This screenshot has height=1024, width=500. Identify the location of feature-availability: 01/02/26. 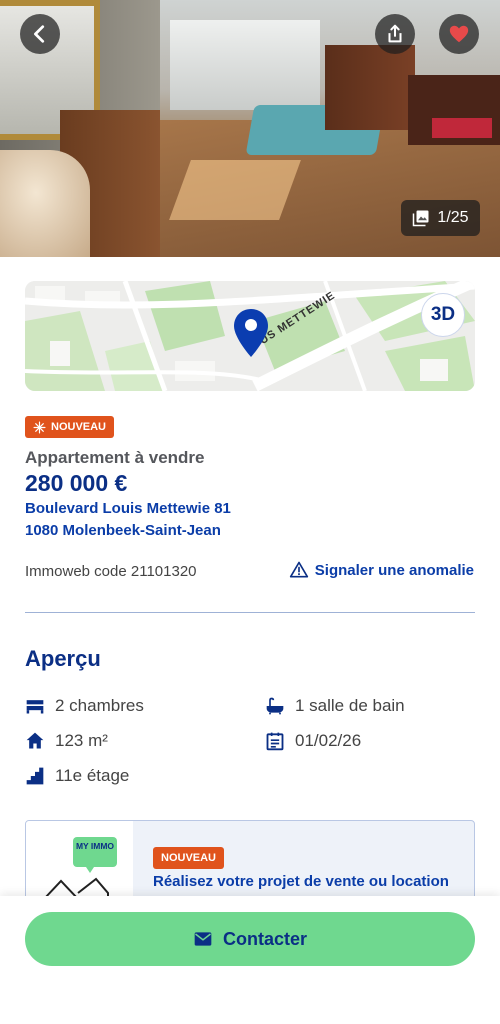
(313, 741).